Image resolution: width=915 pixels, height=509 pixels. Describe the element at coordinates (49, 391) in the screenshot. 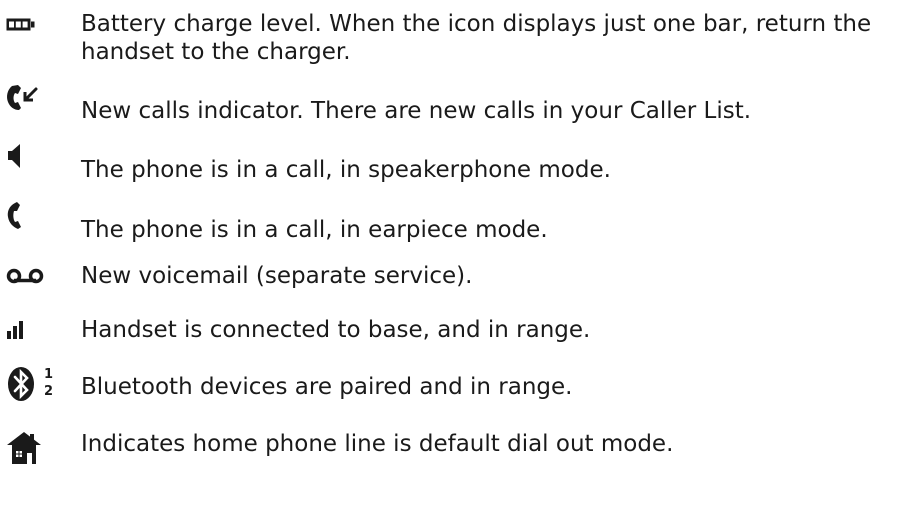

I see `bluetooth-device-2-label: 2` at that location.